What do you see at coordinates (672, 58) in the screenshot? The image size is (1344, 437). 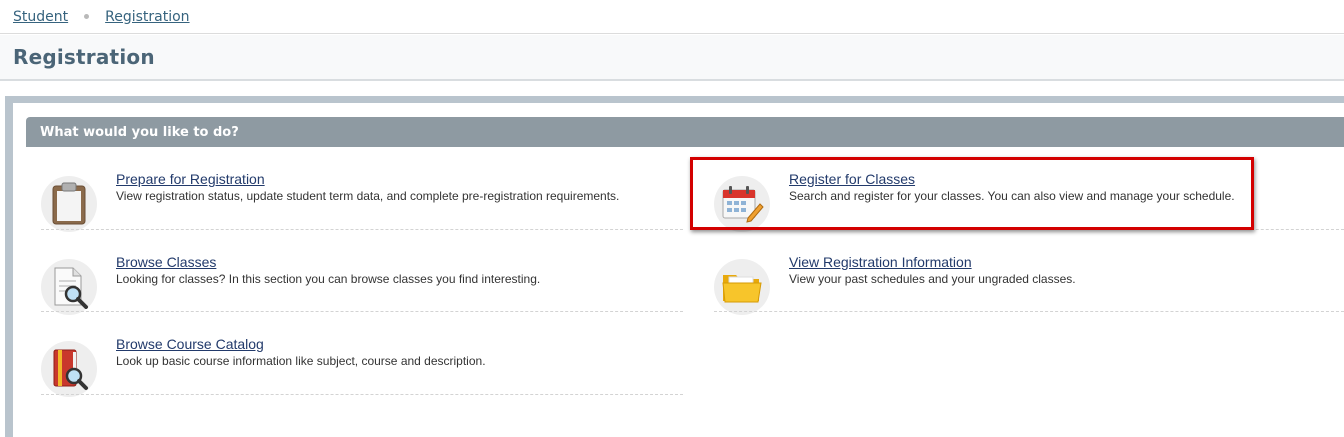 I see `page-title-bar: Registration` at bounding box center [672, 58].